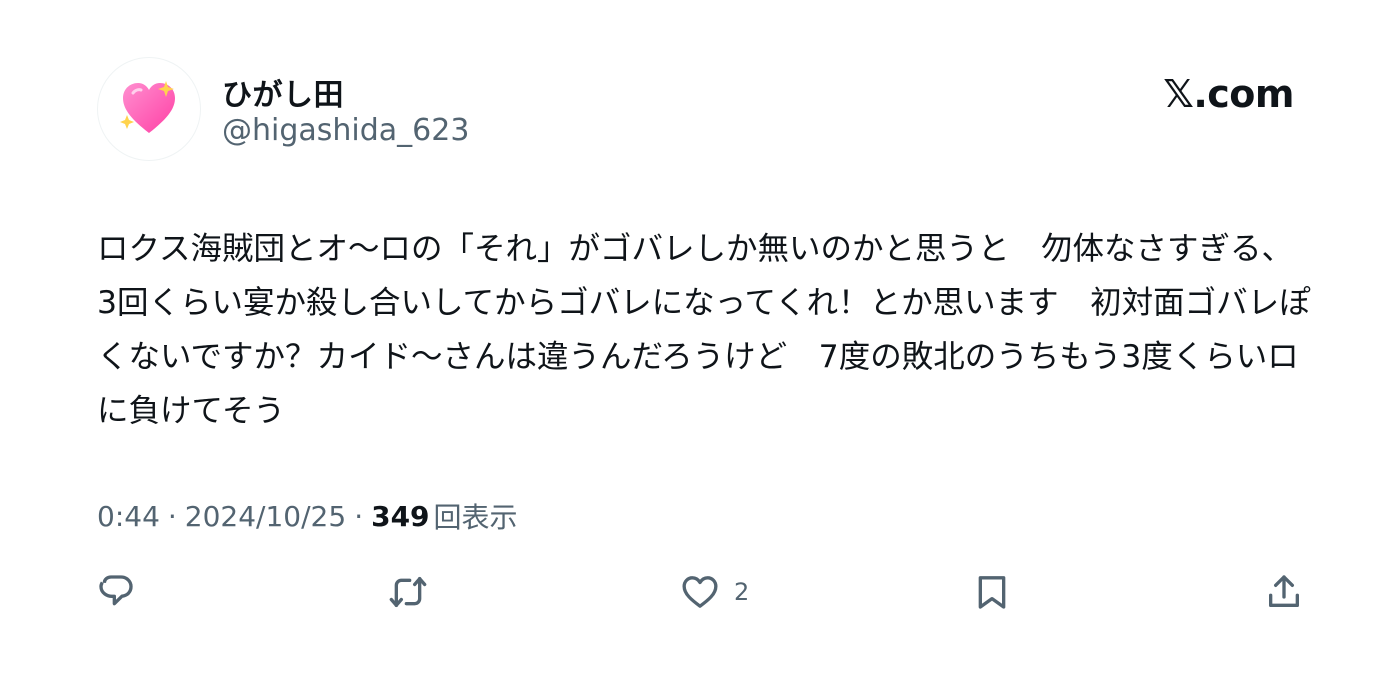 The height and width of the screenshot is (684, 1376). What do you see at coordinates (742, 592) in the screenshot?
I see `like-count: 2` at bounding box center [742, 592].